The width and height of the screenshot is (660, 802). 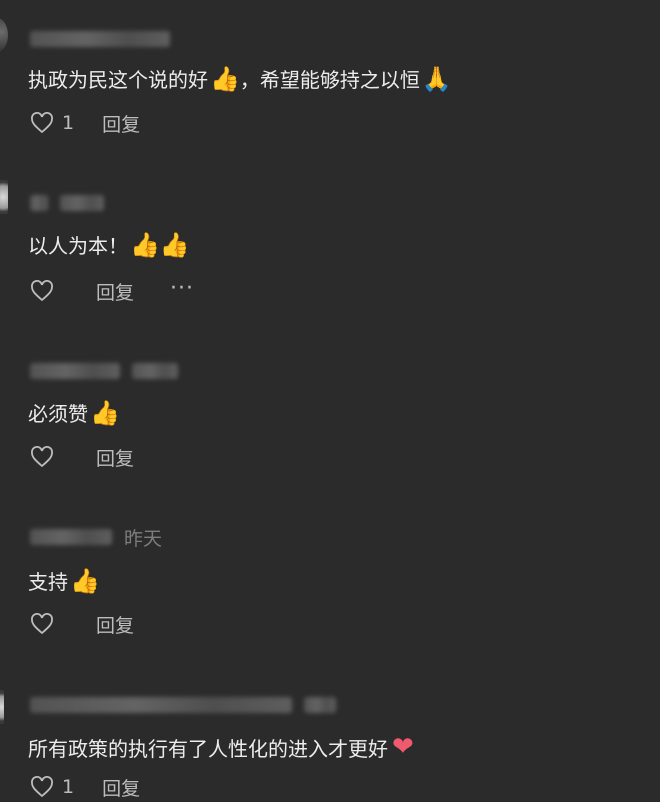 I want to click on comment-text-part: 执政为民这个说的好, so click(x=118, y=80).